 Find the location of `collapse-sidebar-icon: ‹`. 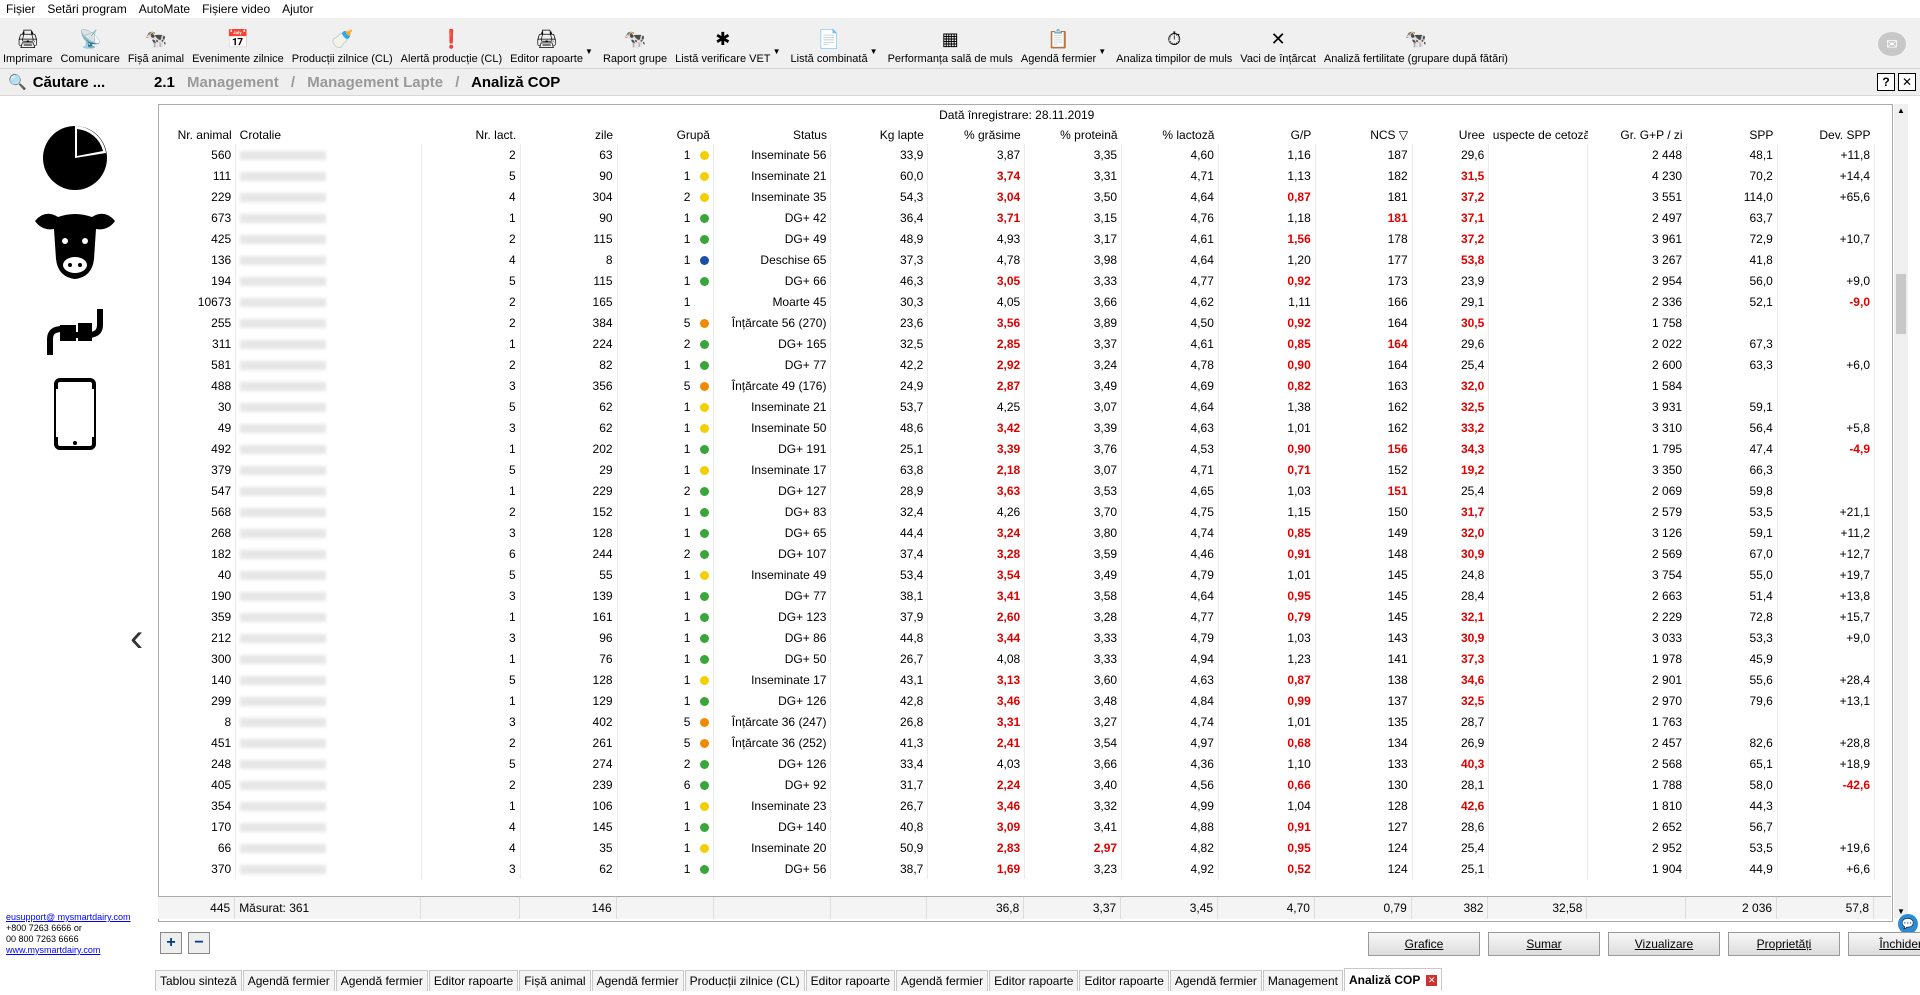

collapse-sidebar-icon: ‹ is located at coordinates (136, 638).